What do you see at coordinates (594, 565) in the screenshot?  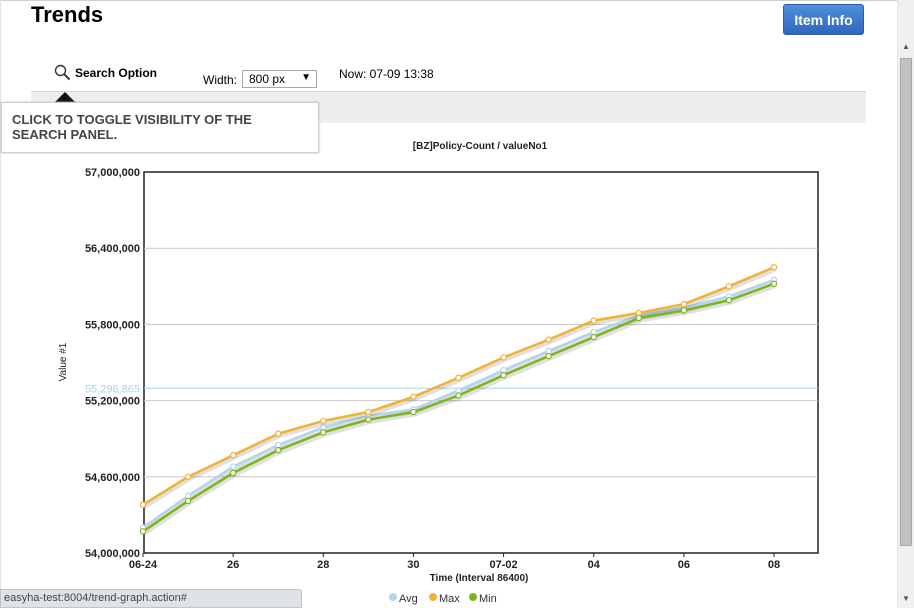 I see `x-tick-label: 04` at bounding box center [594, 565].